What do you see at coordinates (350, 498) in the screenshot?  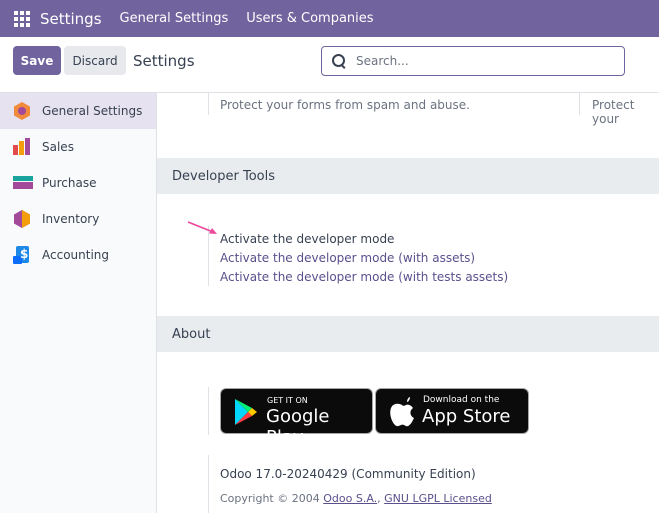 I see `odoo-company-link: Odoo S.A.` at bounding box center [350, 498].